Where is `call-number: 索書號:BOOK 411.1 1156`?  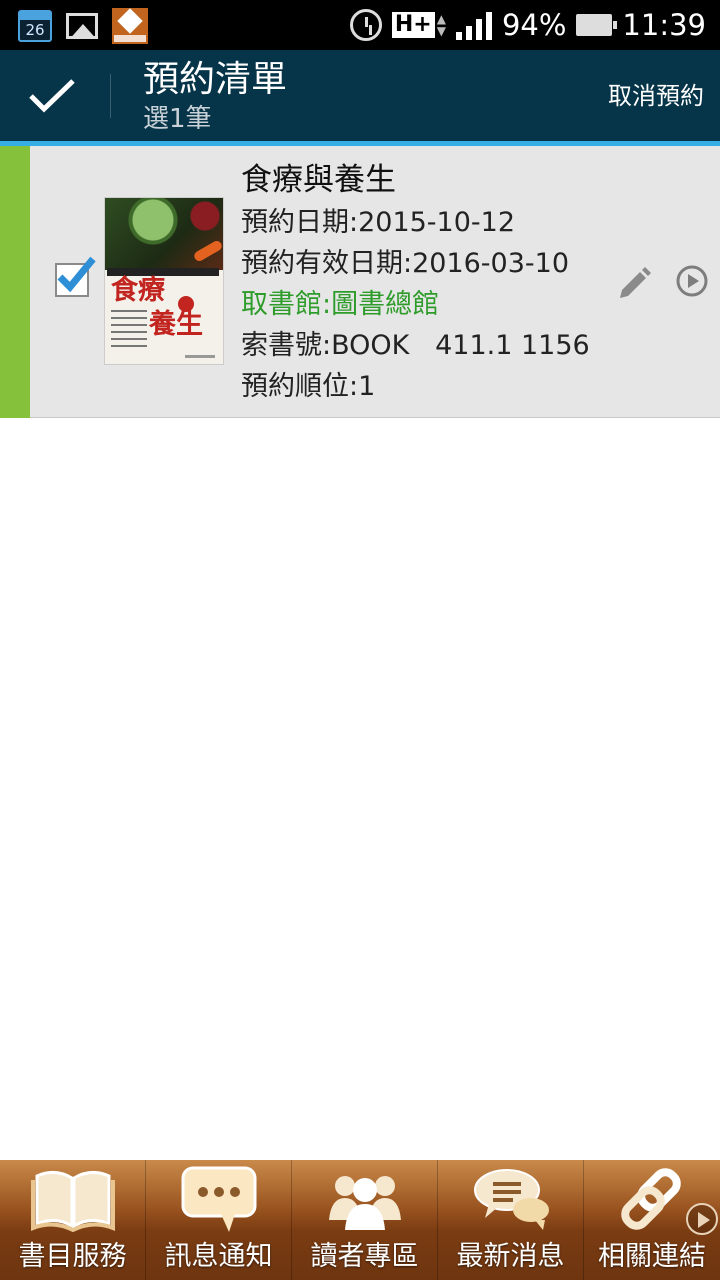 call-number: 索書號:BOOK 411.1 1156 is located at coordinates (415, 345).